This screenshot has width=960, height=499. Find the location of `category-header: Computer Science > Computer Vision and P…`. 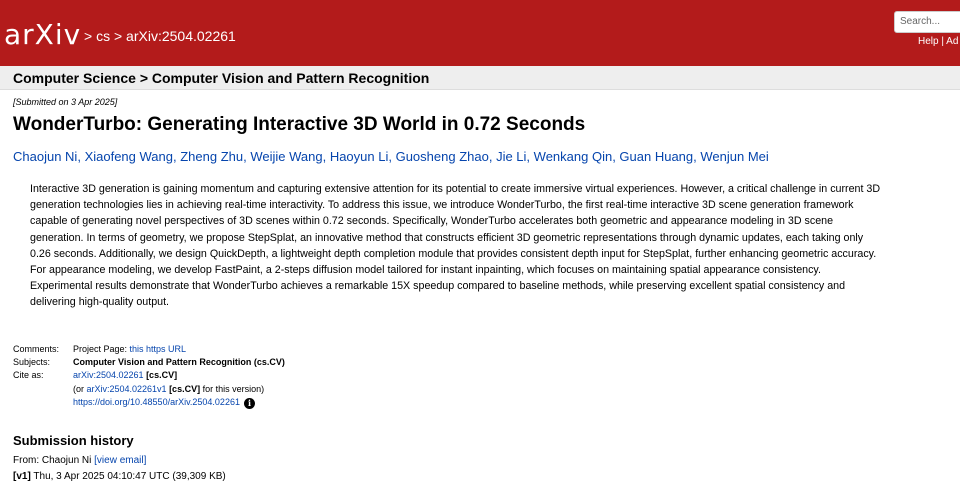

category-header: Computer Science > Computer Vision and P… is located at coordinates (480, 78).